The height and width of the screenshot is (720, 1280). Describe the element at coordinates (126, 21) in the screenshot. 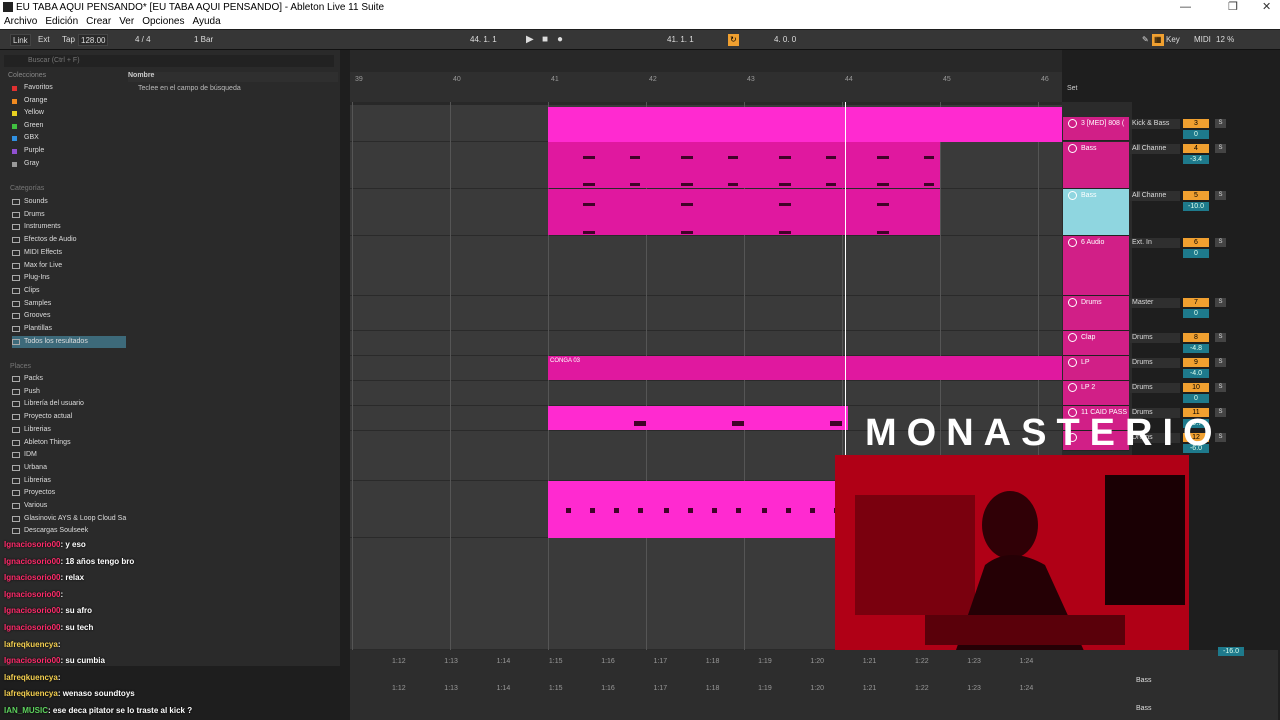

I see `menu-ver: Ver` at that location.